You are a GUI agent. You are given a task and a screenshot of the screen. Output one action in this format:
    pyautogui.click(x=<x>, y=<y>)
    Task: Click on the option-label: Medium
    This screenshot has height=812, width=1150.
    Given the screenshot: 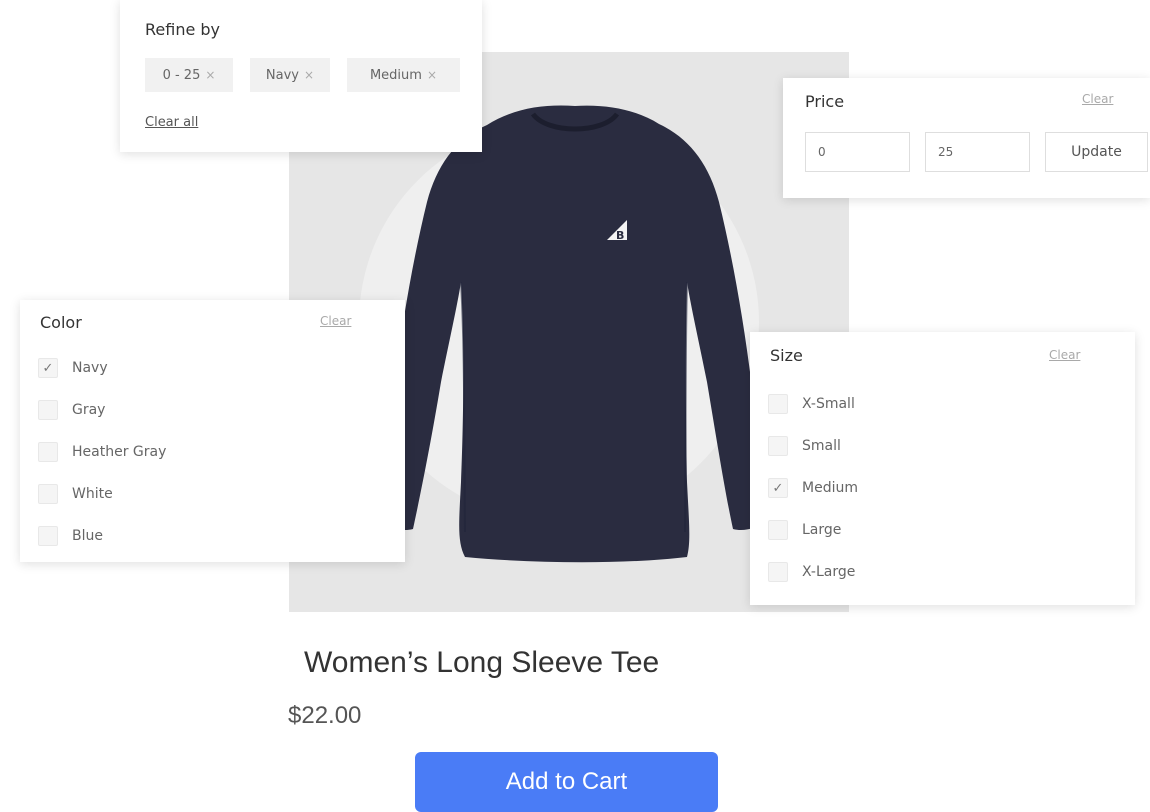 What is the action you would take?
    pyautogui.click(x=830, y=488)
    